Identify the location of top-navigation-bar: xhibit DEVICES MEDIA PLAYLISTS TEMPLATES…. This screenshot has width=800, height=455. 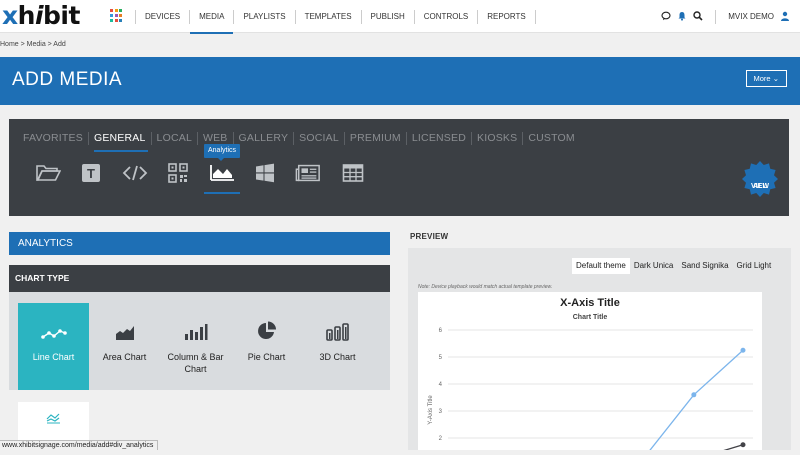
(400, 17).